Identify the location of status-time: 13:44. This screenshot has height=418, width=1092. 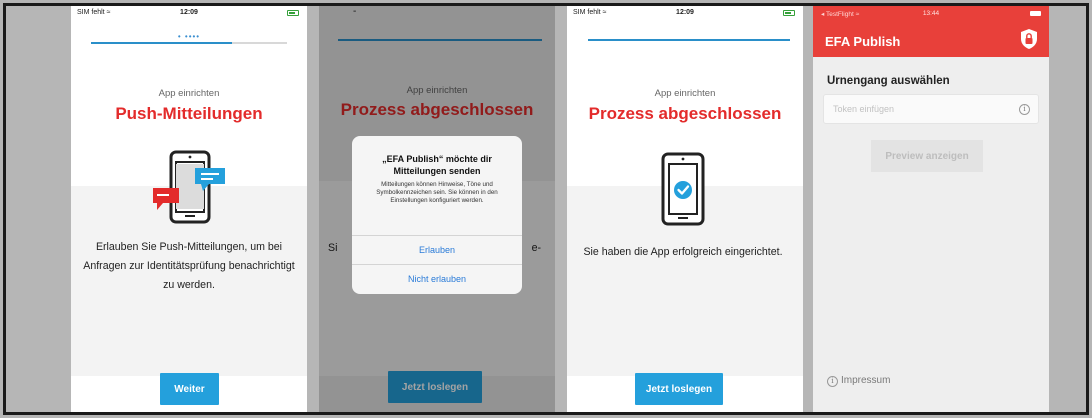
(931, 13).